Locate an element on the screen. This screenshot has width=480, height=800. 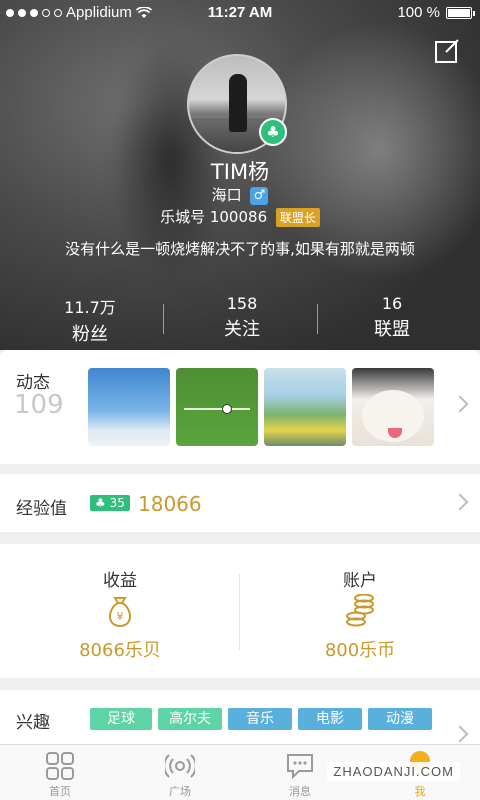
field-line is located at coordinates (217, 409).